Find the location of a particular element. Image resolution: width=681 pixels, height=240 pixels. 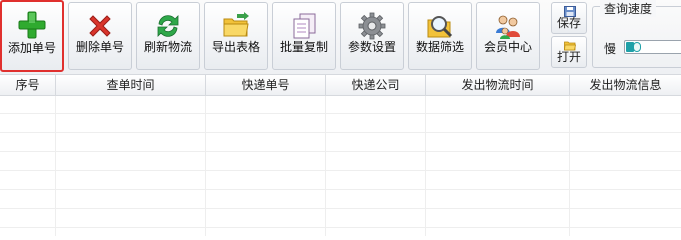

query-speed-slider-knob is located at coordinates (637, 47).